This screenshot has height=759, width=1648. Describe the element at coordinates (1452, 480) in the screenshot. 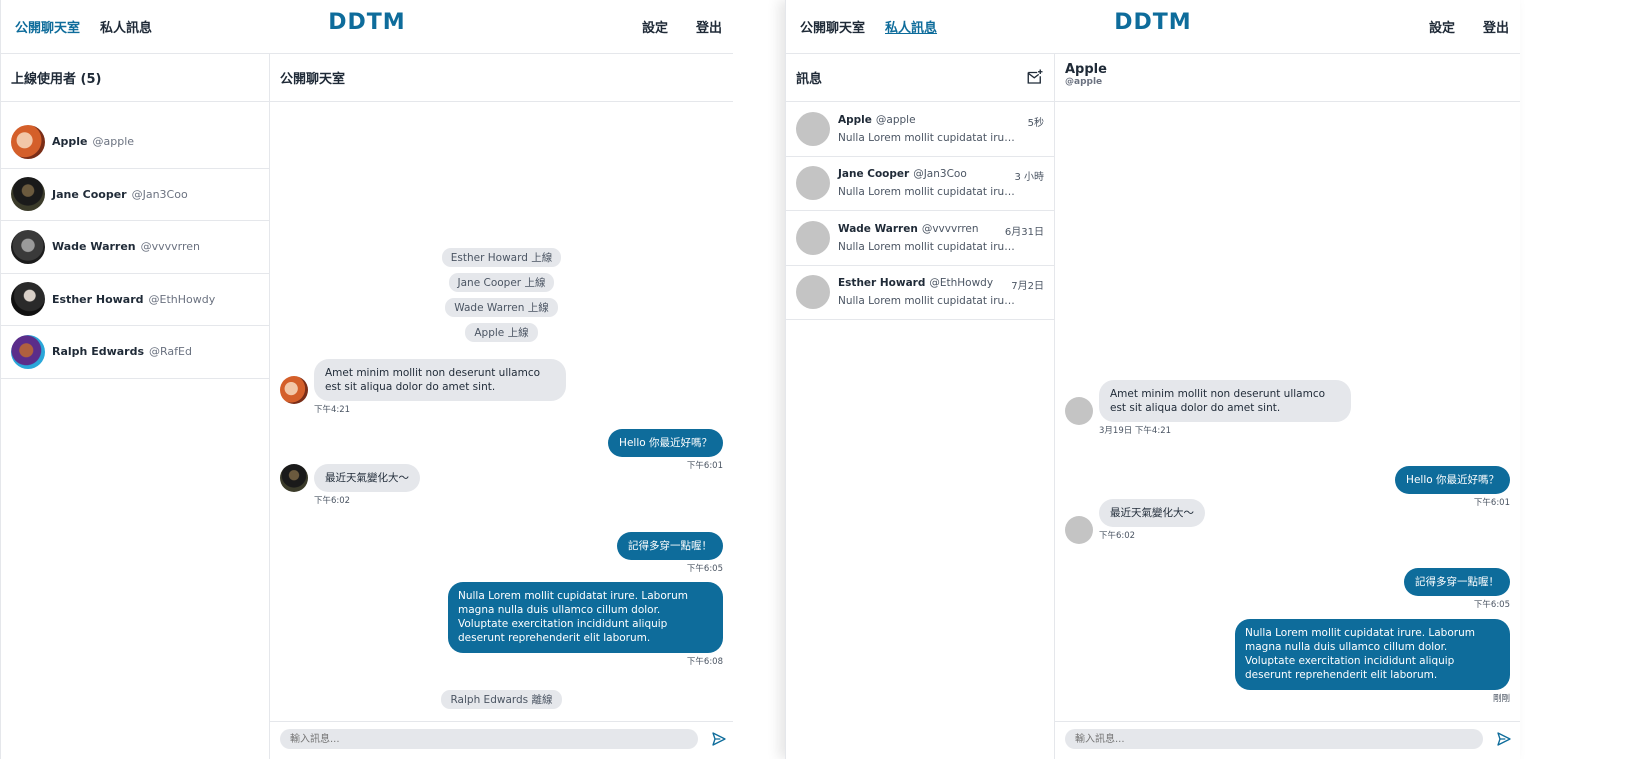

I see `message-bubble: Hello 你最近好嗎？` at that location.